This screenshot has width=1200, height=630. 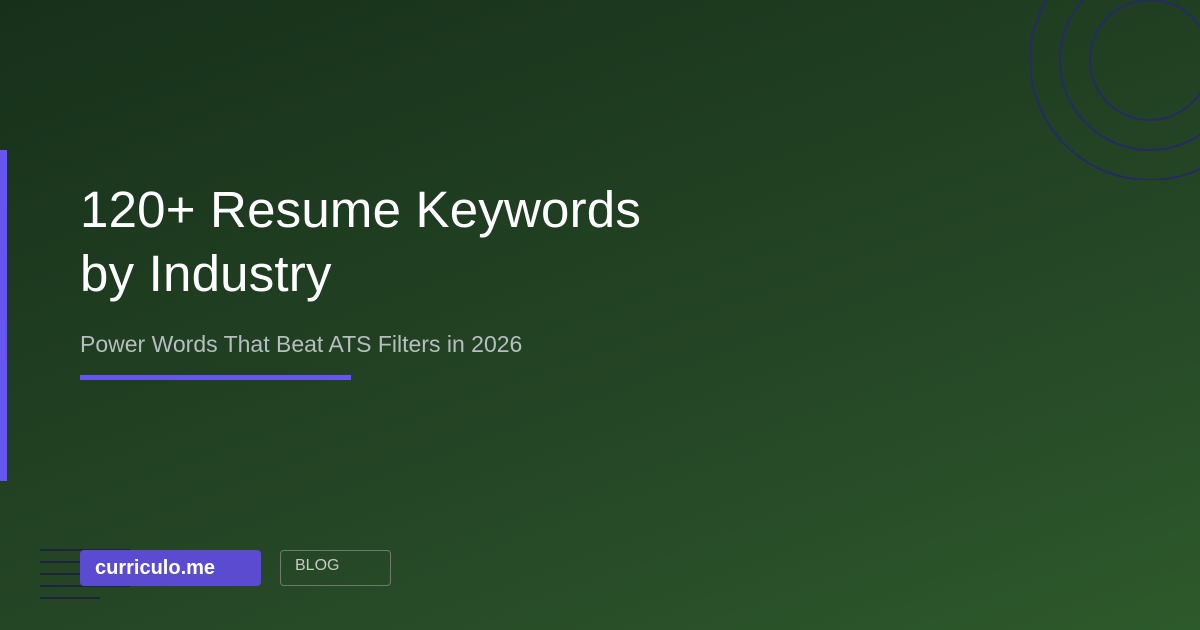 I want to click on ring-middle, so click(x=1129, y=75).